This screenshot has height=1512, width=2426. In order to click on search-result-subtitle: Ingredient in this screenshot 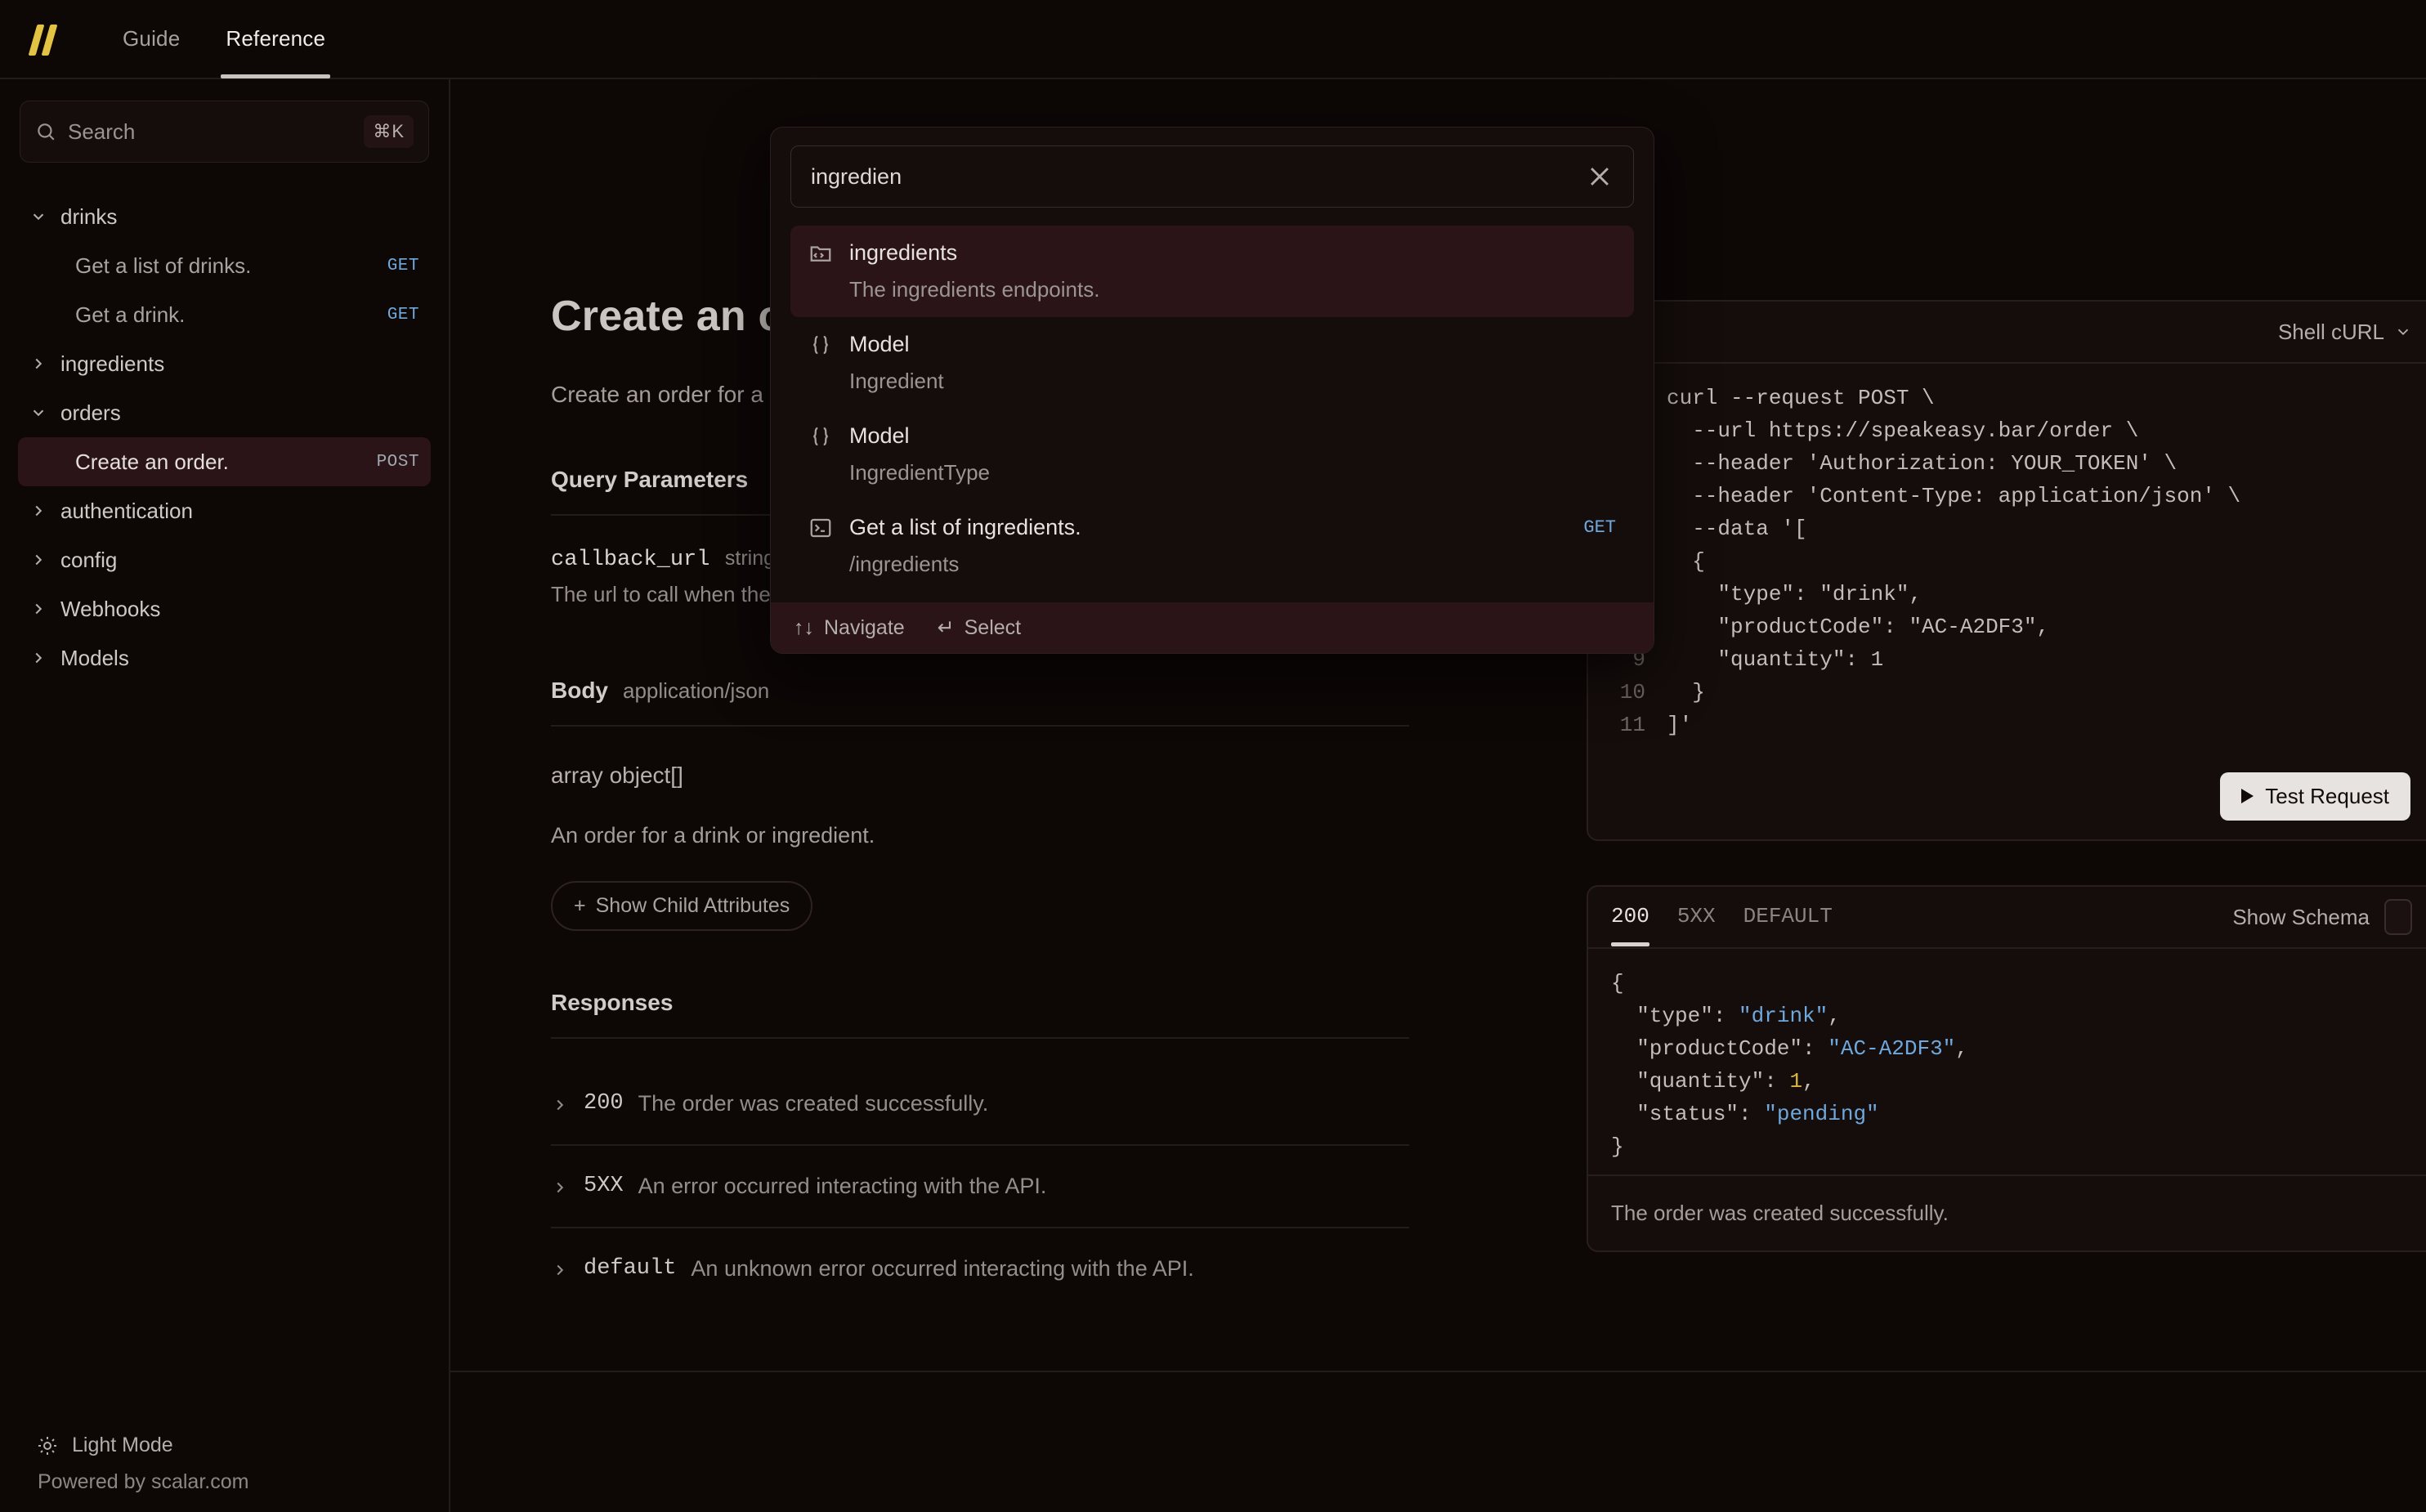, I will do `click(896, 381)`.